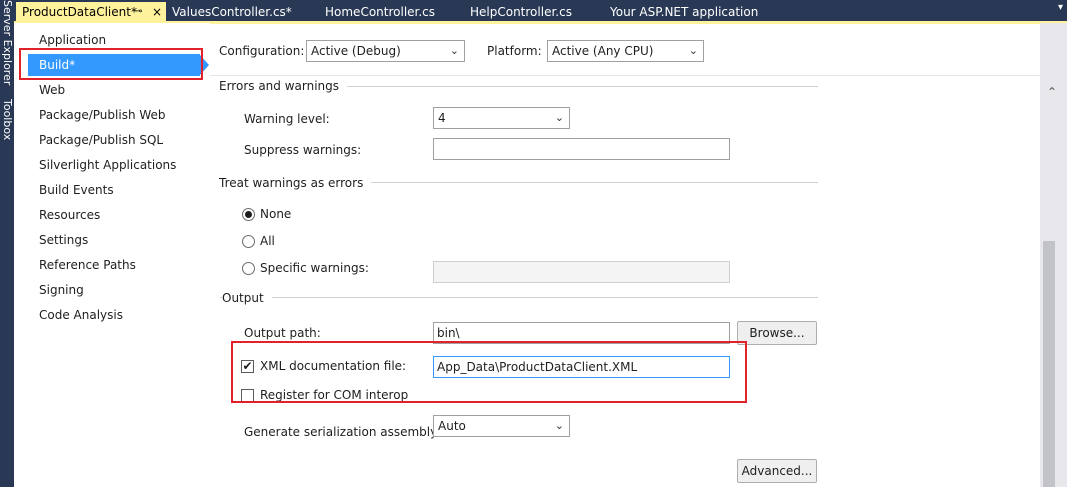 The width and height of the screenshot is (1067, 487). I want to click on platform-select: Active (Any CPU) ⌄, so click(625, 51).